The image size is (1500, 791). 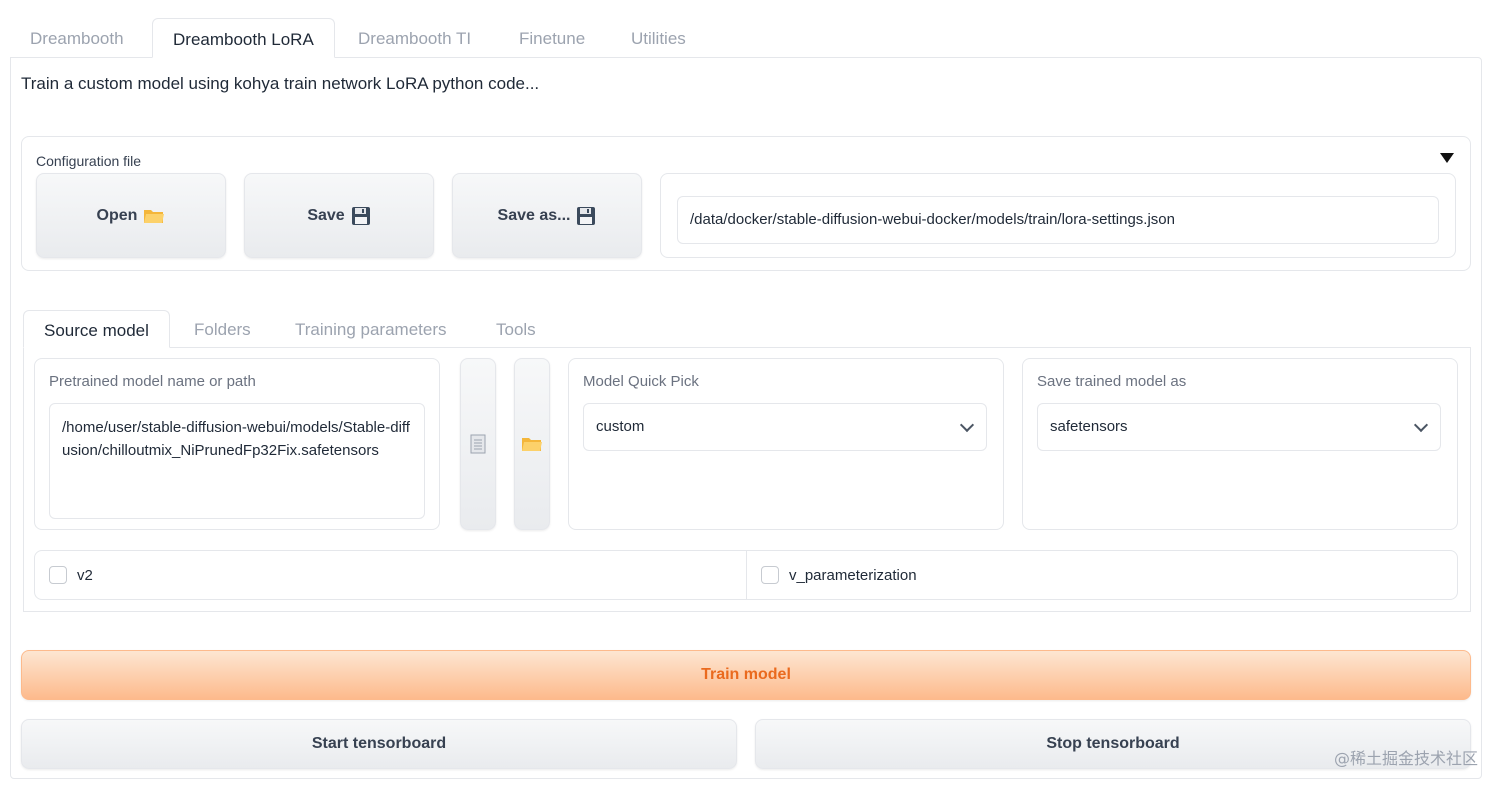 I want to click on tab-dreambooth: Dreambooth, so click(x=77, y=38).